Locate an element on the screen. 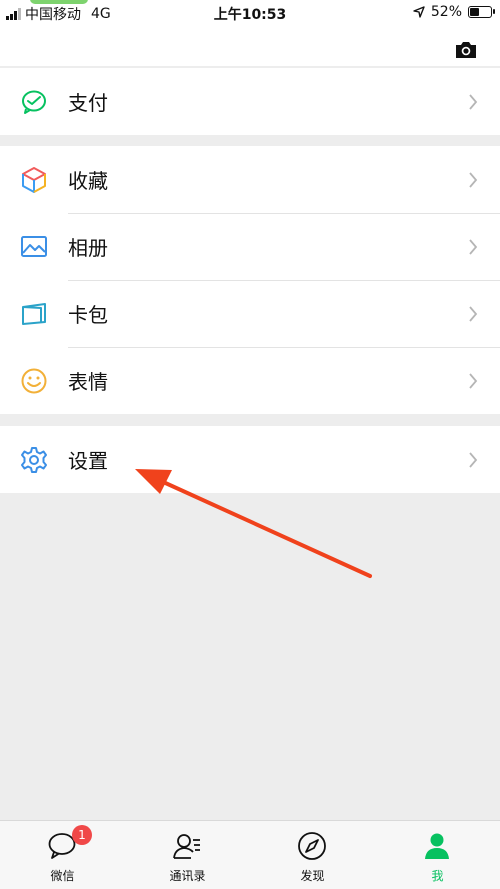 Image resolution: width=500 pixels, height=889 pixels. favorites-cube-icon is located at coordinates (34, 180).